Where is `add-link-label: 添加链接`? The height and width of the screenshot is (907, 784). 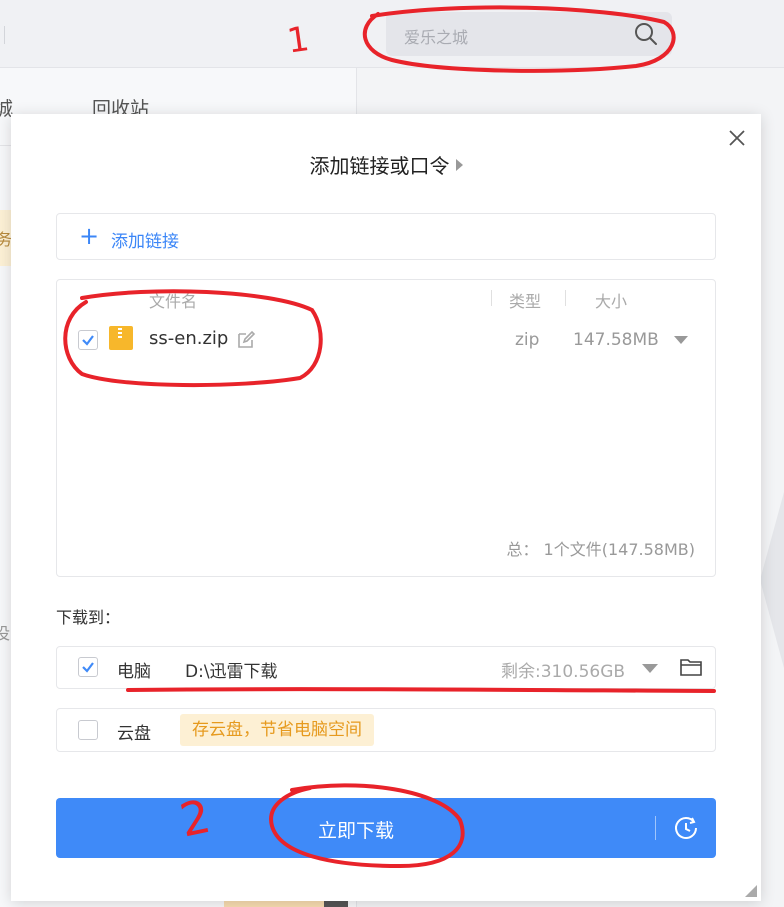 add-link-label: 添加链接 is located at coordinates (145, 242).